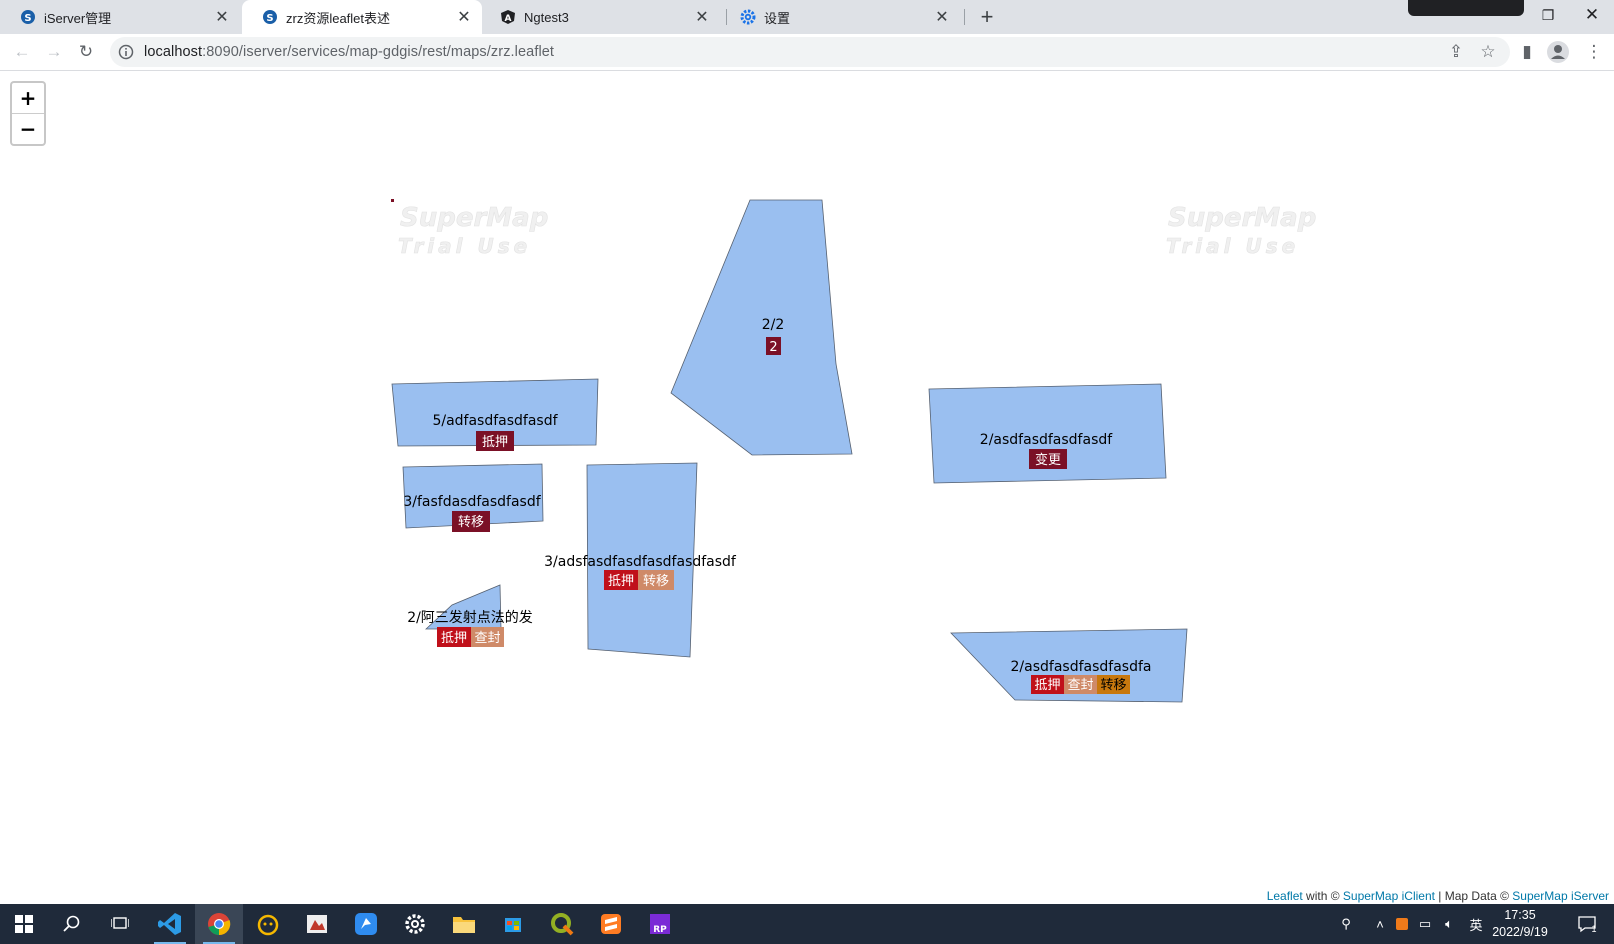 Image resolution: width=1614 pixels, height=944 pixels. What do you see at coordinates (1548, 15) in the screenshot?
I see `restore-window-icon: ❐` at bounding box center [1548, 15].